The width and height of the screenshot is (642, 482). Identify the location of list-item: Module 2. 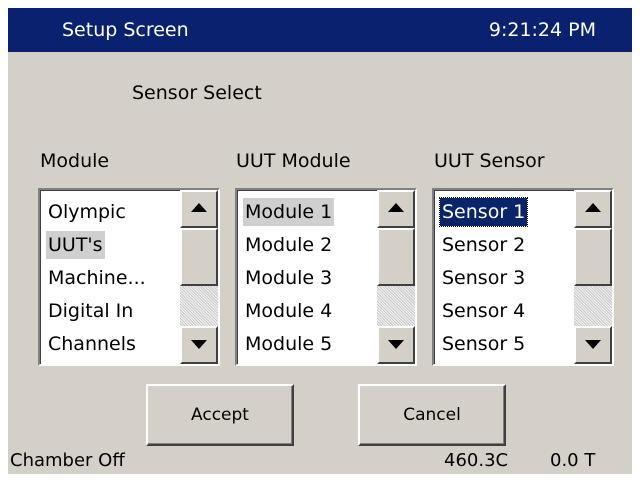
(288, 245).